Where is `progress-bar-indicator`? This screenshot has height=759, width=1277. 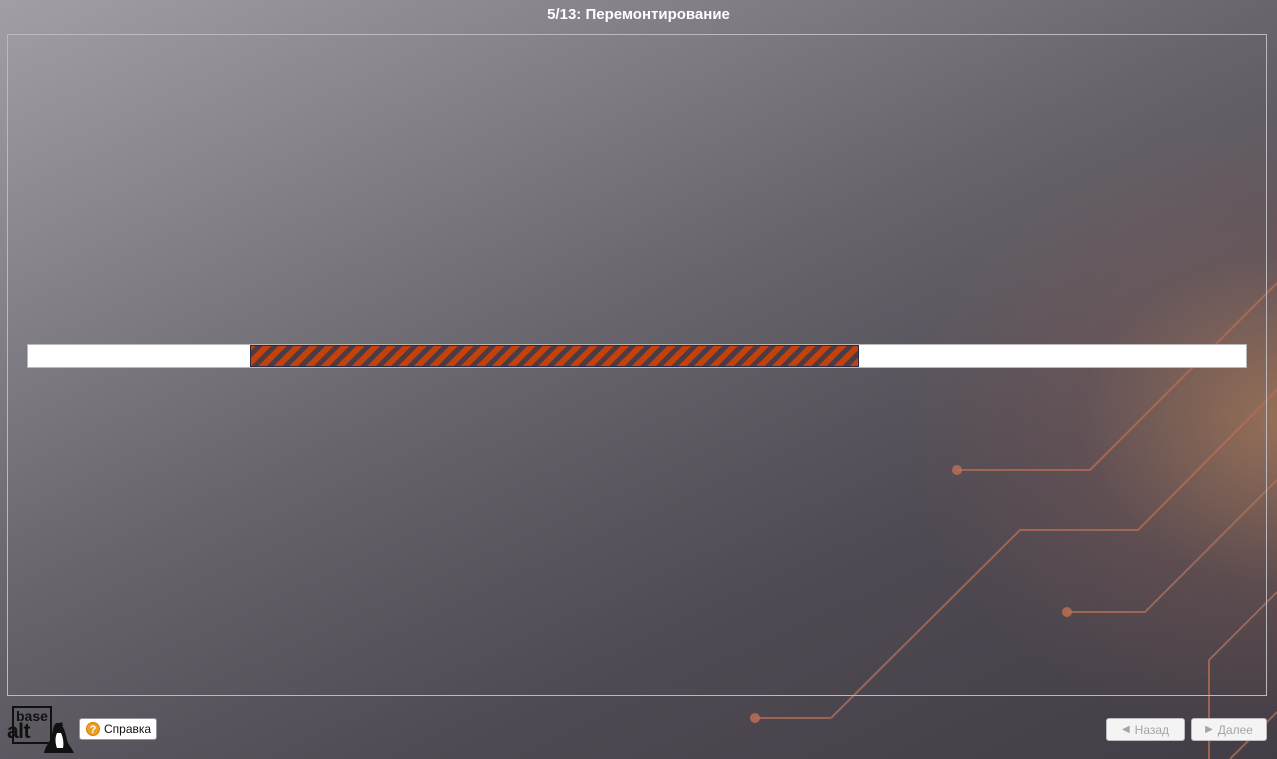
progress-bar-indicator is located at coordinates (554, 356).